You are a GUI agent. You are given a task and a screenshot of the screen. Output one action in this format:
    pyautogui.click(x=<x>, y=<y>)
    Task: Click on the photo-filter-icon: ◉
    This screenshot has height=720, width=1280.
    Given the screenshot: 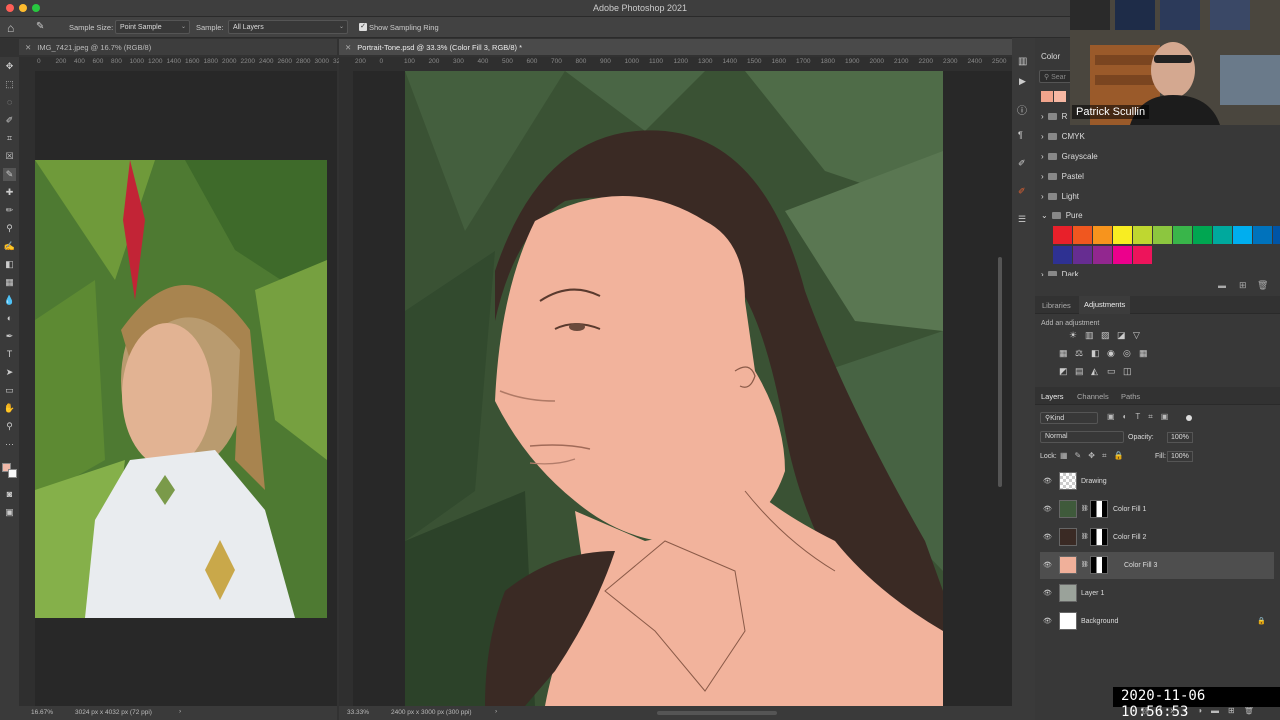 What is the action you would take?
    pyautogui.click(x=1111, y=353)
    